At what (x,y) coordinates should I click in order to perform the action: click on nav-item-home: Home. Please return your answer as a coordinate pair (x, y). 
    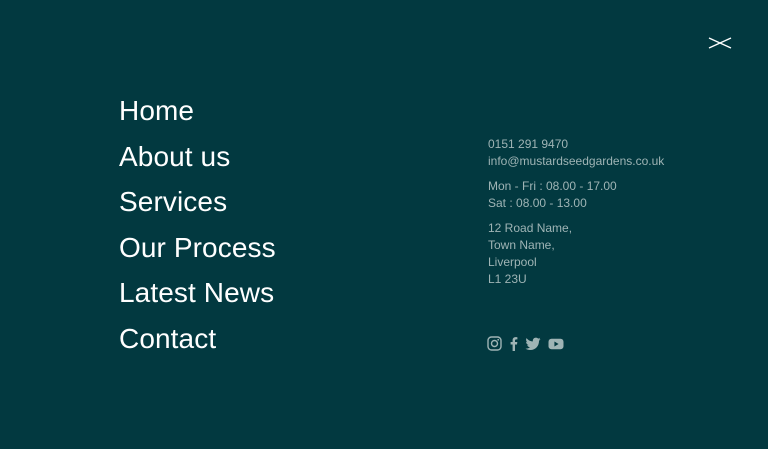
    Looking at the image, I should click on (197, 114).